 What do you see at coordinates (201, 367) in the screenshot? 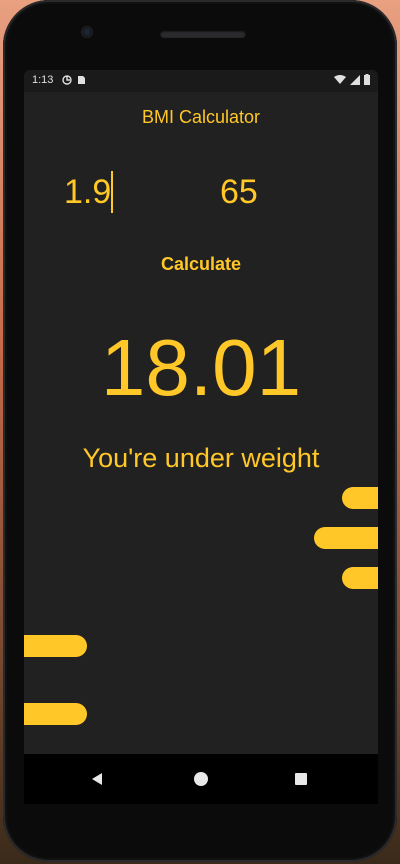
I see `bmi-result: 18.01` at bounding box center [201, 367].